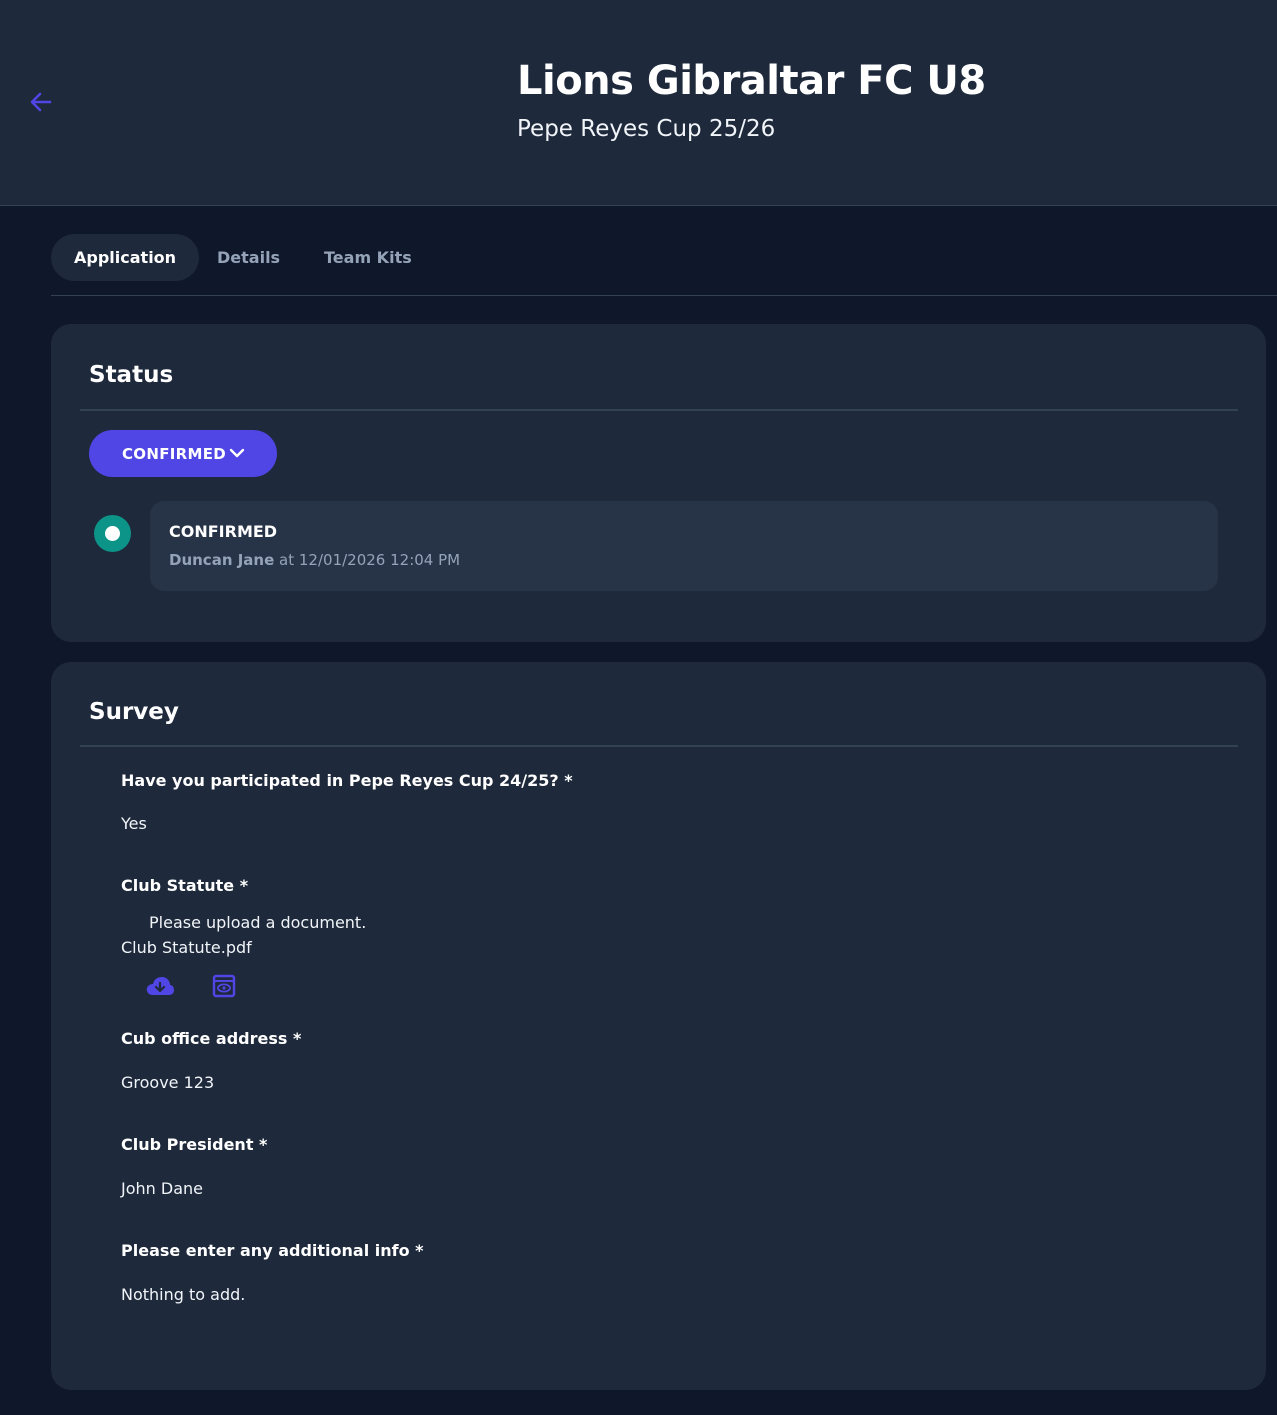 The height and width of the screenshot is (1415, 1277). I want to click on tab-bar: Application Details Team Kits, so click(664, 265).